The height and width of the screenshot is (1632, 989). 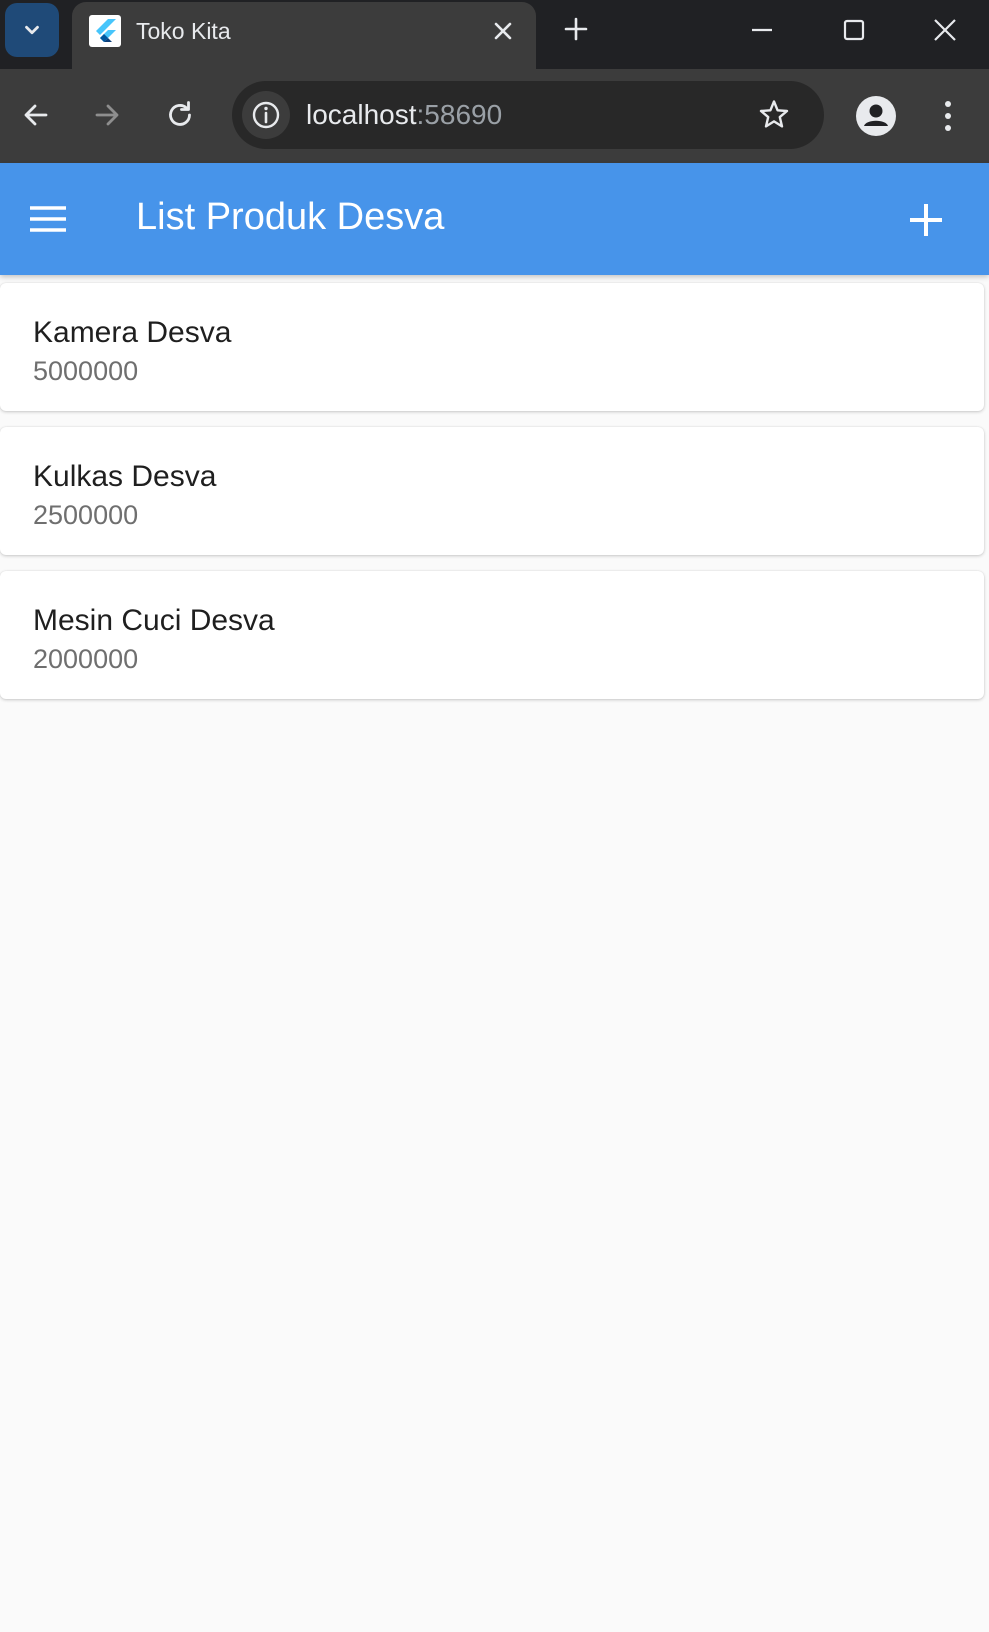 What do you see at coordinates (492, 491) in the screenshot?
I see `product-card: Kulkas Desva 2500000` at bounding box center [492, 491].